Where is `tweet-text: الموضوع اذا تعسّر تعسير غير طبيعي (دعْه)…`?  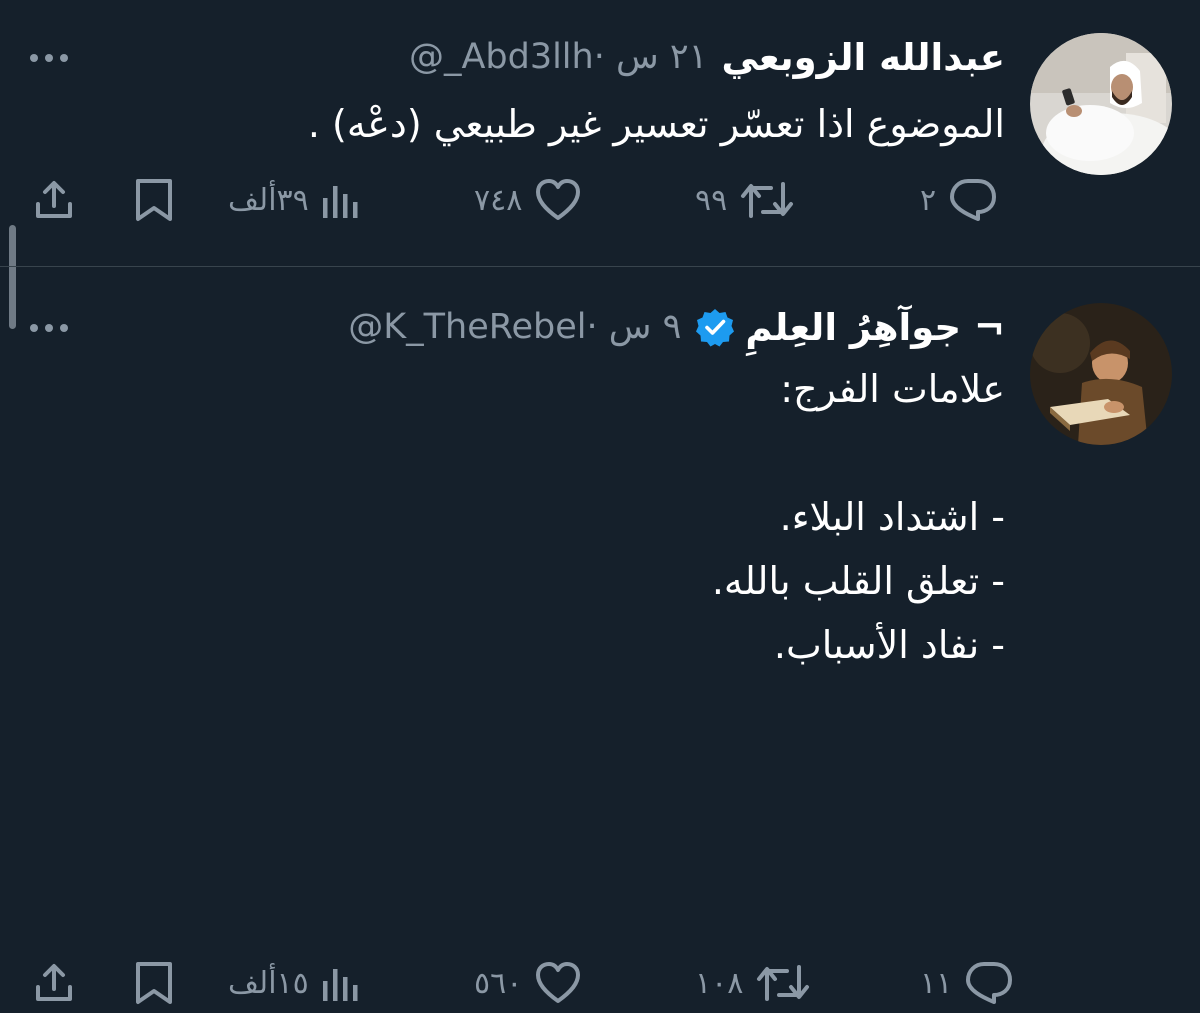 tweet-text: الموضوع اذا تعسّر تعسير غير طبيعي (دعْه)… is located at coordinates (656, 124).